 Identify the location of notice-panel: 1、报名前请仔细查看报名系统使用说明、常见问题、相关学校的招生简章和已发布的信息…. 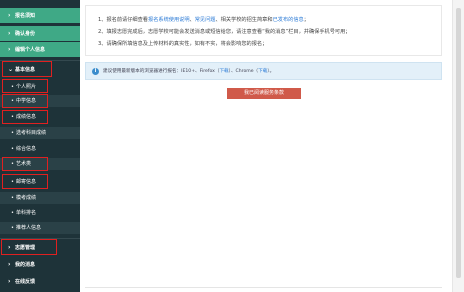
(263, 30).